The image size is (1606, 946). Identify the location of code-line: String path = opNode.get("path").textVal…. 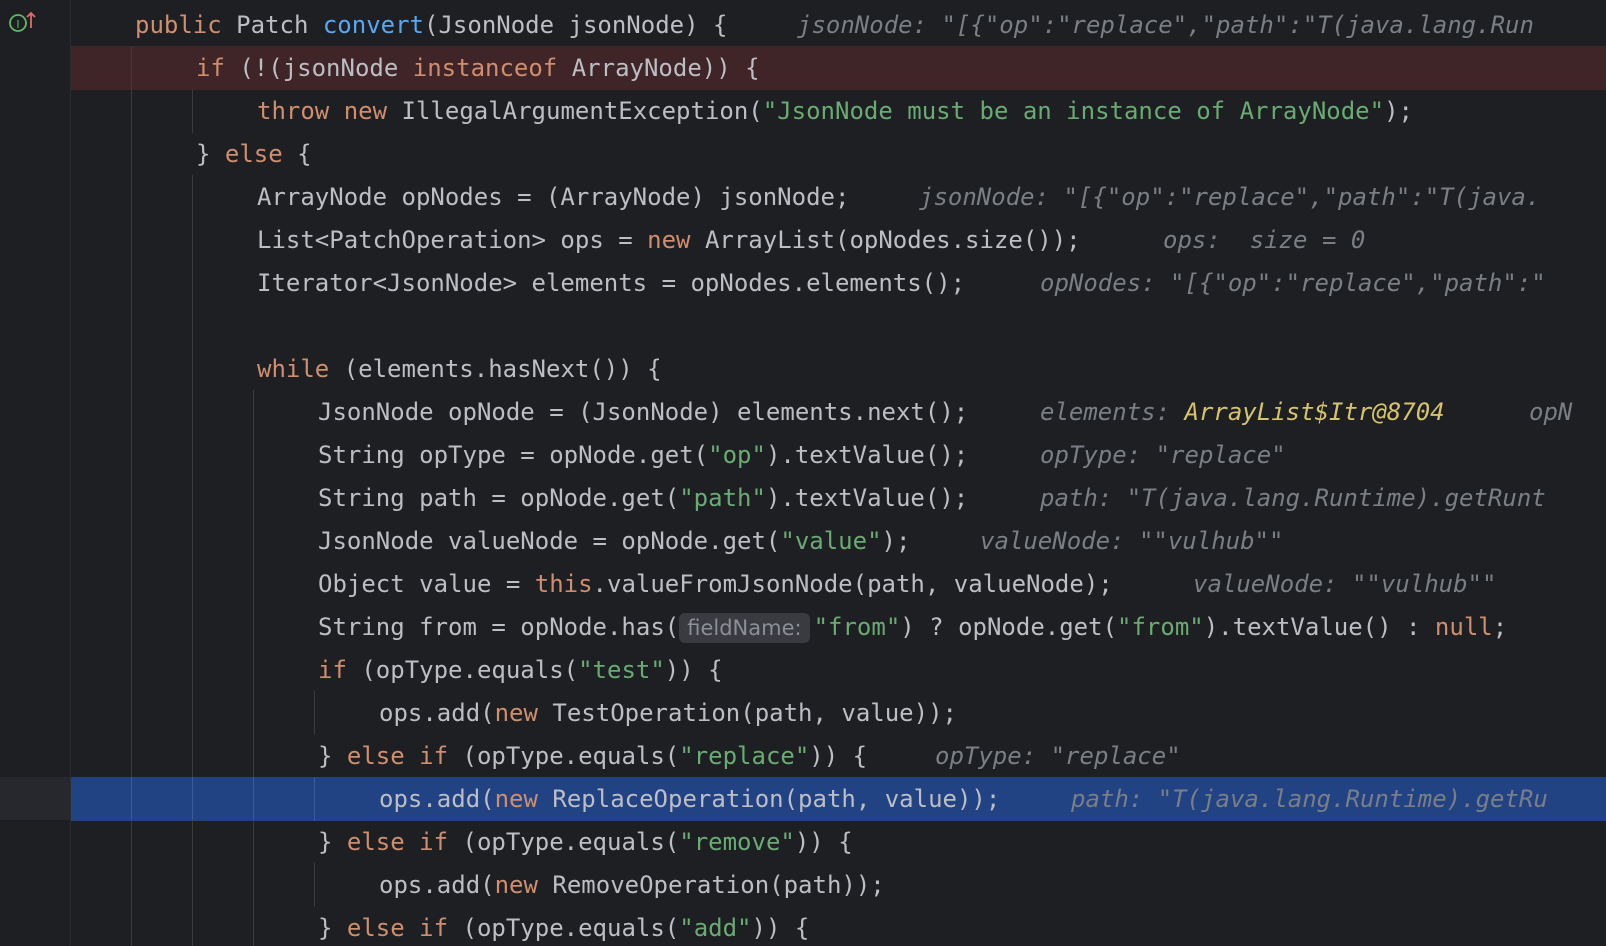
(838, 498).